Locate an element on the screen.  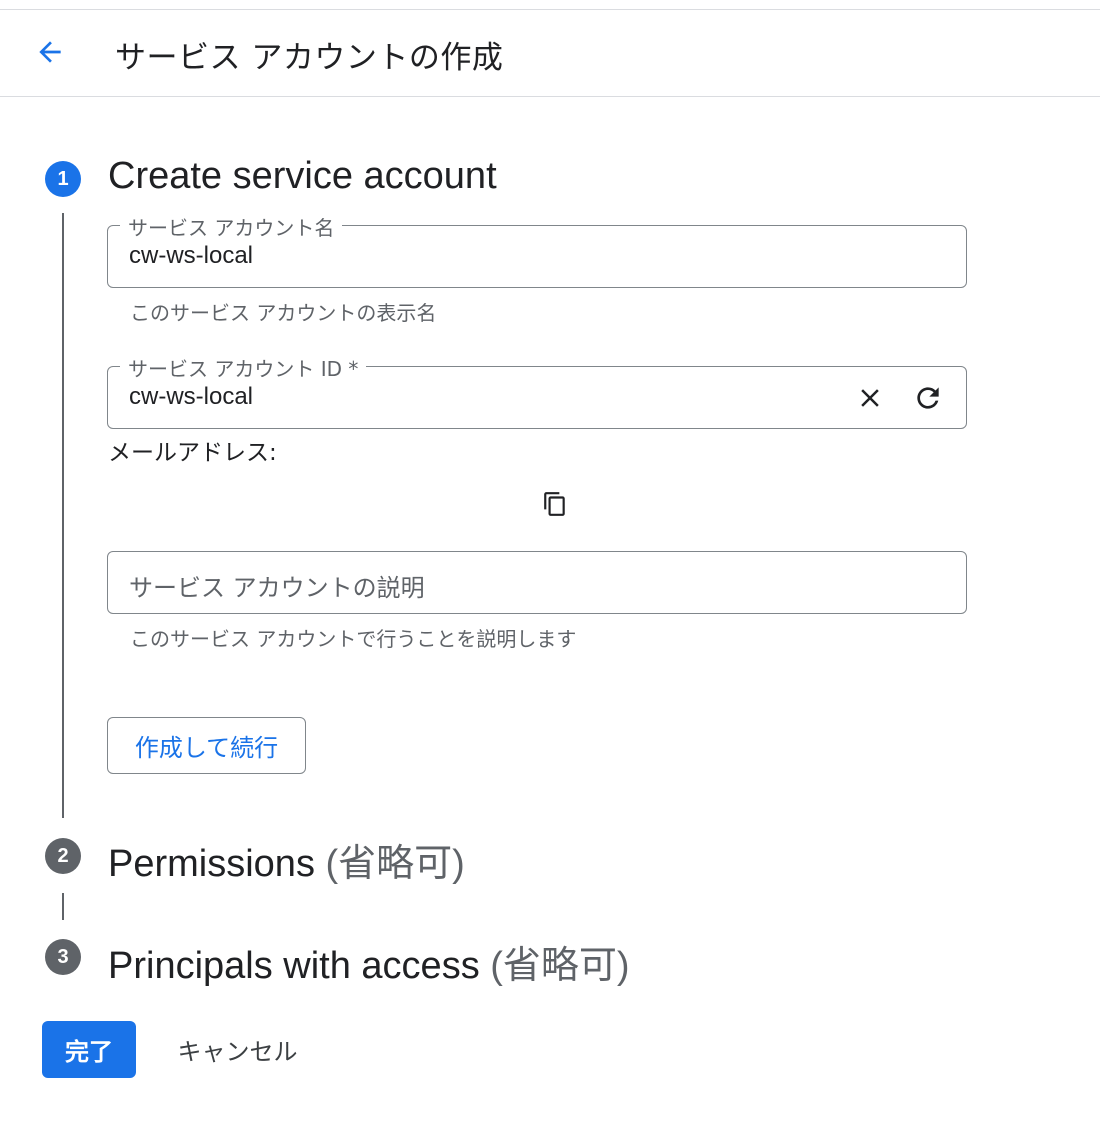
step-2-optional-tag: (省略可) is located at coordinates (395, 864).